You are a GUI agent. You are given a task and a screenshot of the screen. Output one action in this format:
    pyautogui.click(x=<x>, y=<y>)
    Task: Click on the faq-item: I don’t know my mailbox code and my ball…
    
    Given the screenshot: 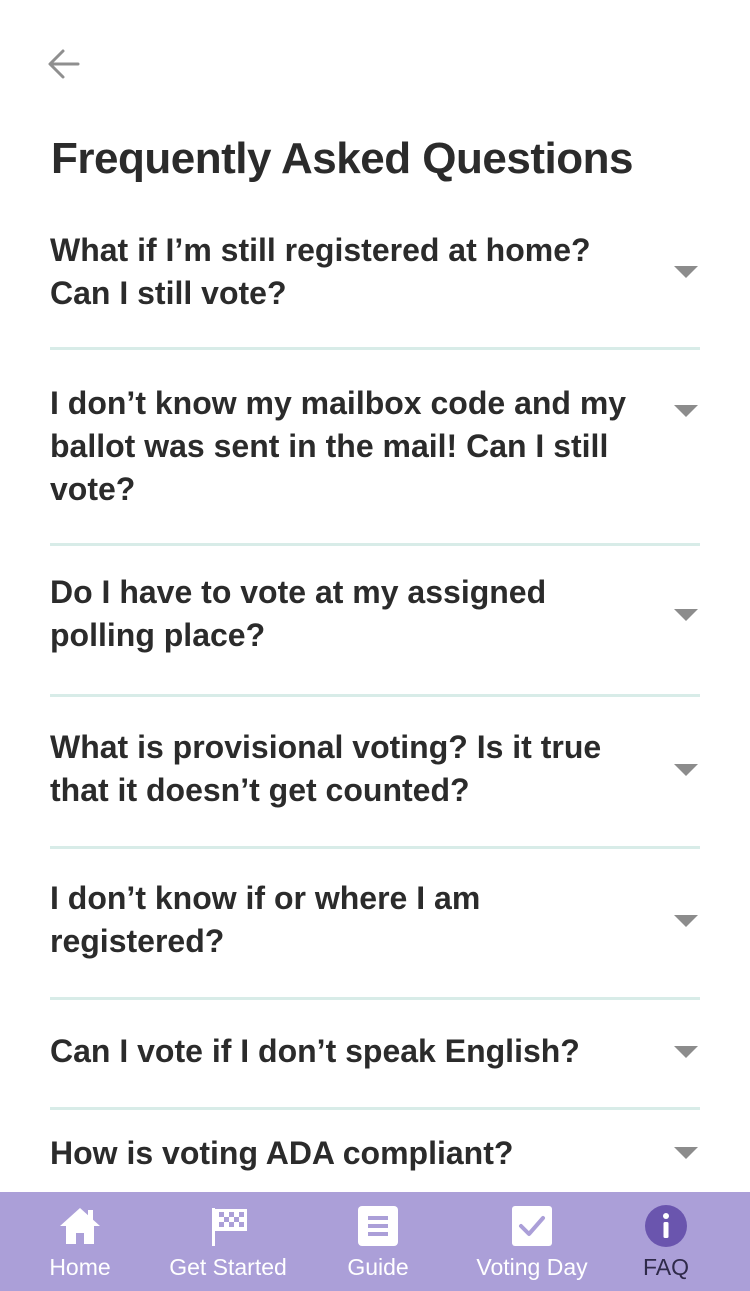 What is the action you would take?
    pyautogui.click(x=375, y=448)
    